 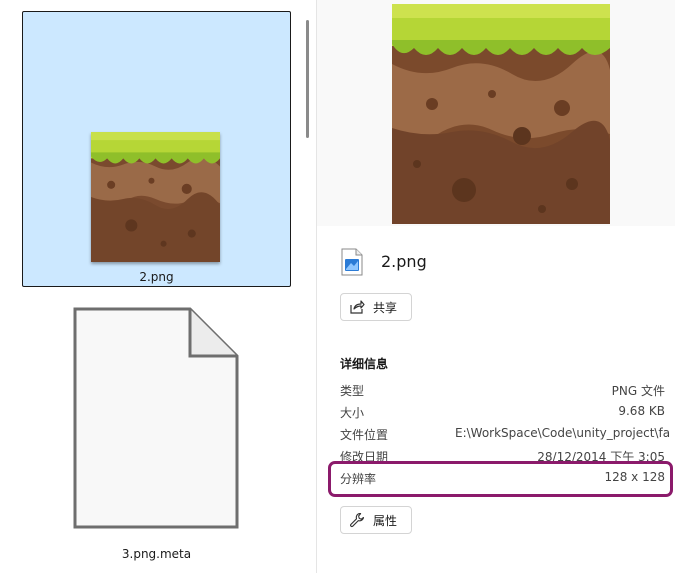 What do you see at coordinates (352, 262) in the screenshot?
I see `image-file-icon` at bounding box center [352, 262].